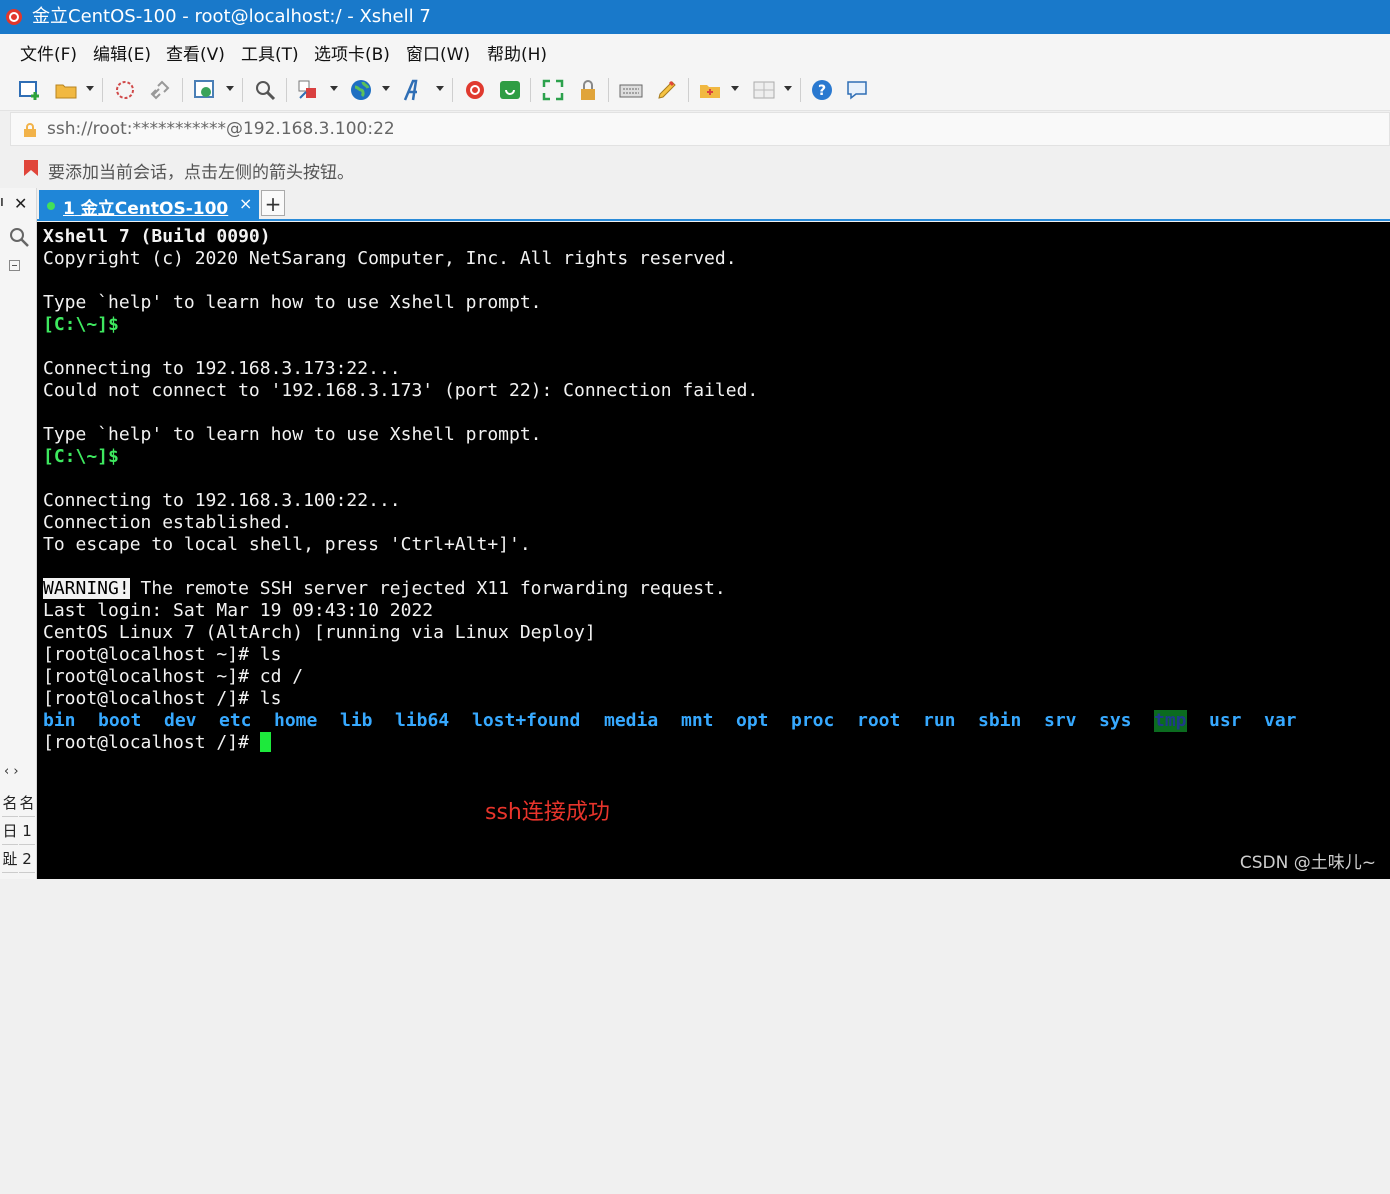  What do you see at coordinates (553, 90) in the screenshot?
I see `fullscreen-icon` at bounding box center [553, 90].